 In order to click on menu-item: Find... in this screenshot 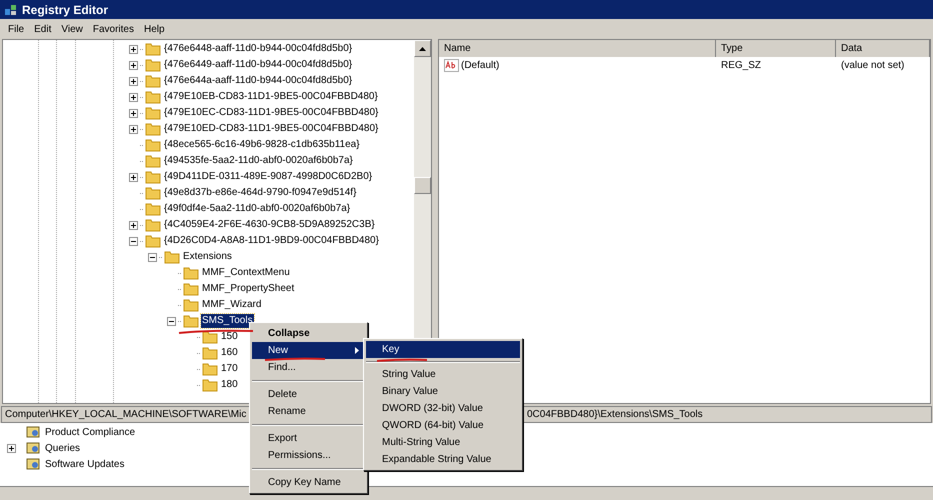, I will do `click(308, 367)`.